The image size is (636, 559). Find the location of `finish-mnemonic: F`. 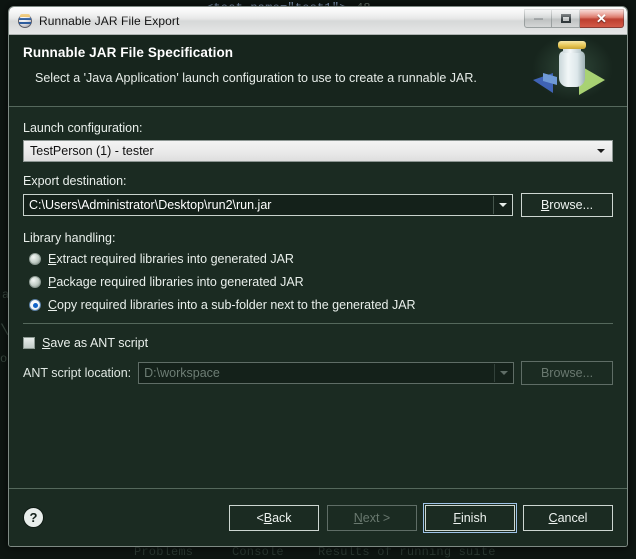

finish-mnemonic: F is located at coordinates (457, 517).